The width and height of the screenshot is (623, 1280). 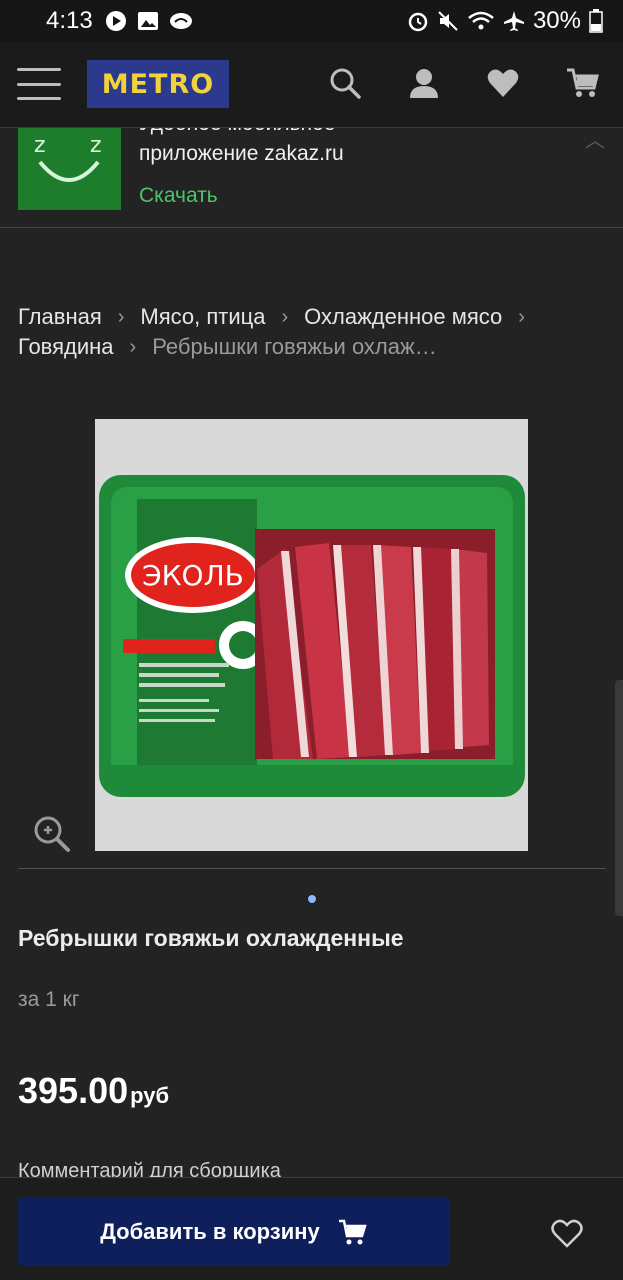 What do you see at coordinates (69, 20) in the screenshot?
I see `status-time: 4:13` at bounding box center [69, 20].